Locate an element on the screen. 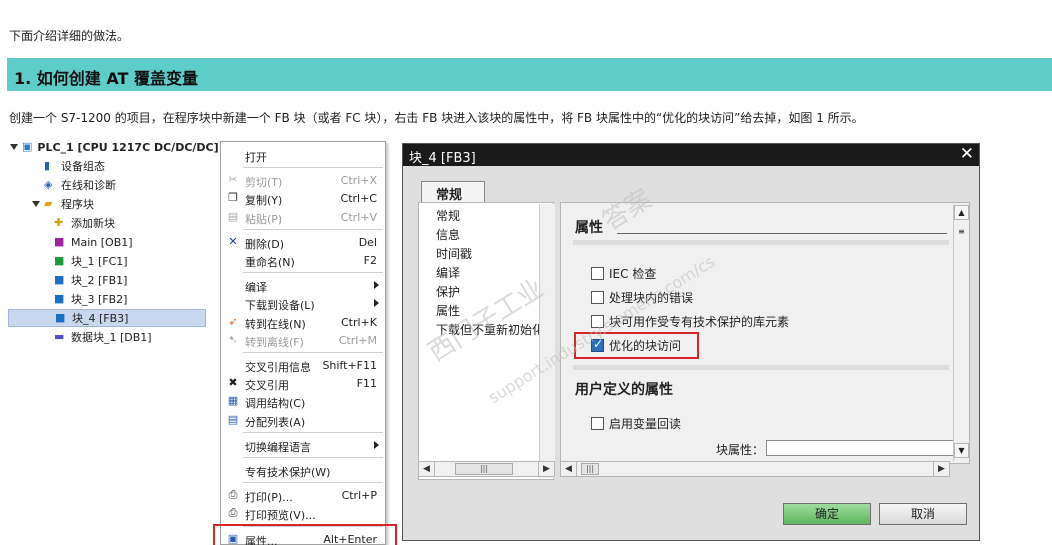 Image resolution: width=1052 pixels, height=545 pixels. menu-item: 专有技术保护(W) is located at coordinates (303, 470).